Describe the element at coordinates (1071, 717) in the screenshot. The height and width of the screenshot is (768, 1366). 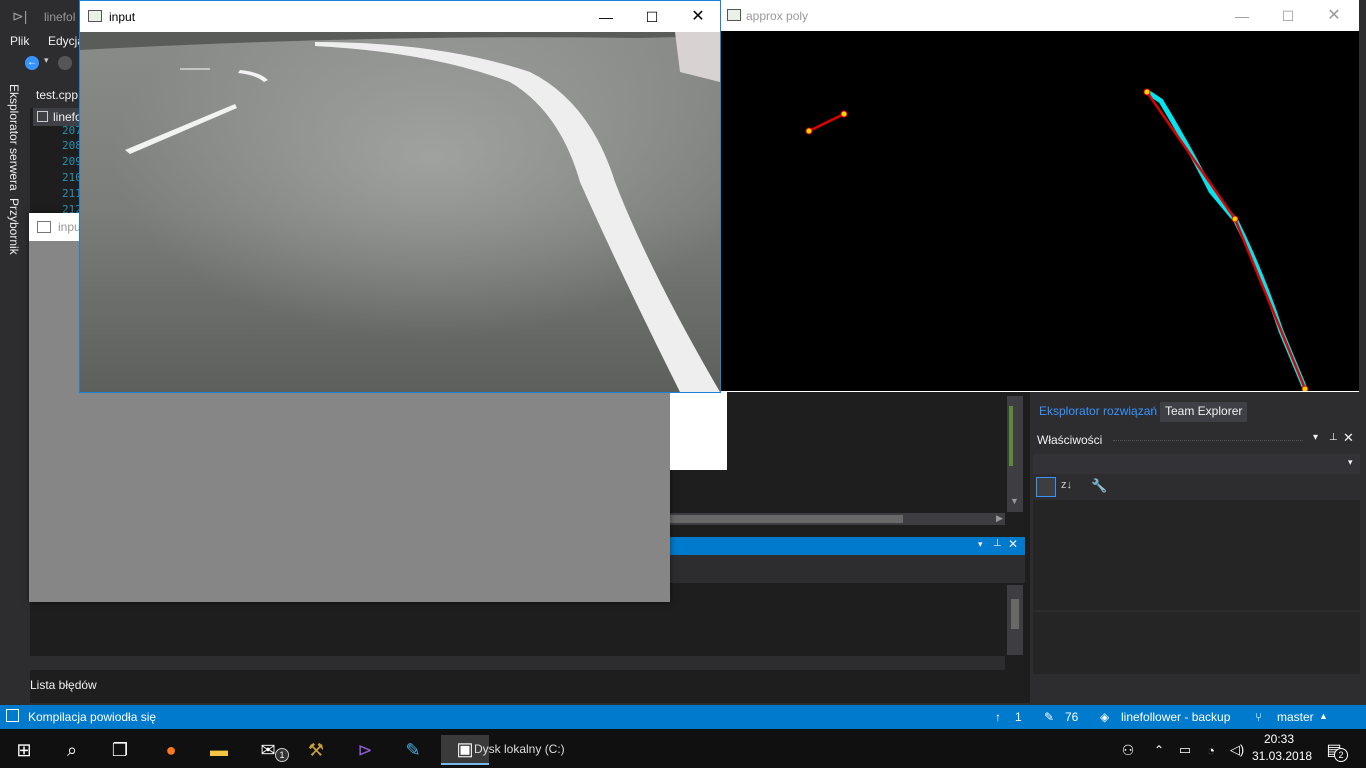
I see `changes-count: 76` at that location.